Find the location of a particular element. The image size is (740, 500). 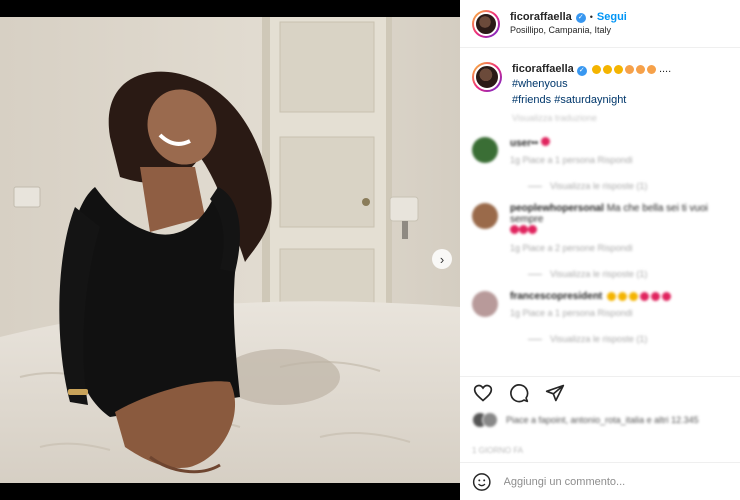

comment-meta: 1g Piace a 2 persone Rispondi is located at coordinates (619, 248).